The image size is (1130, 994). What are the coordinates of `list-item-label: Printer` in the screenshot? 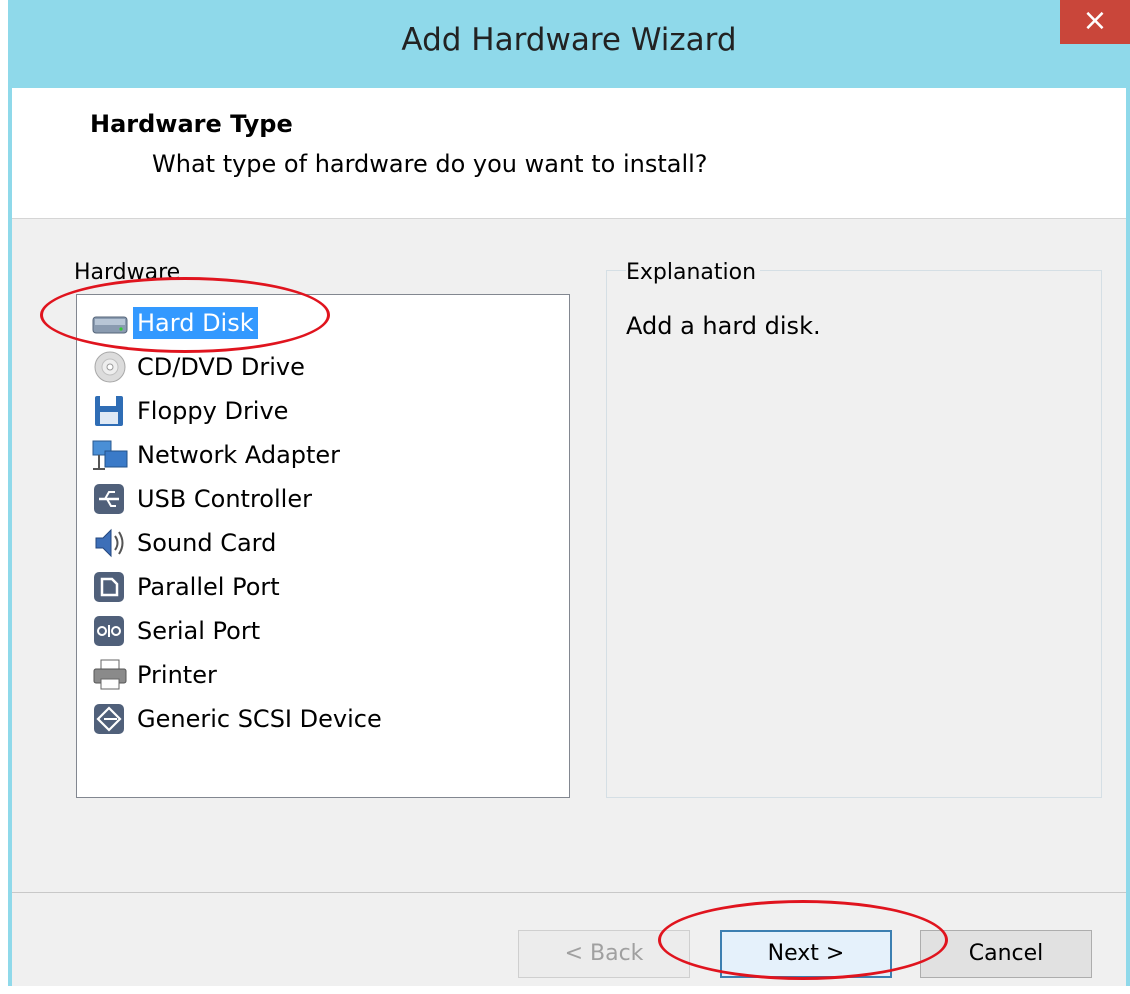 It's located at (177, 675).